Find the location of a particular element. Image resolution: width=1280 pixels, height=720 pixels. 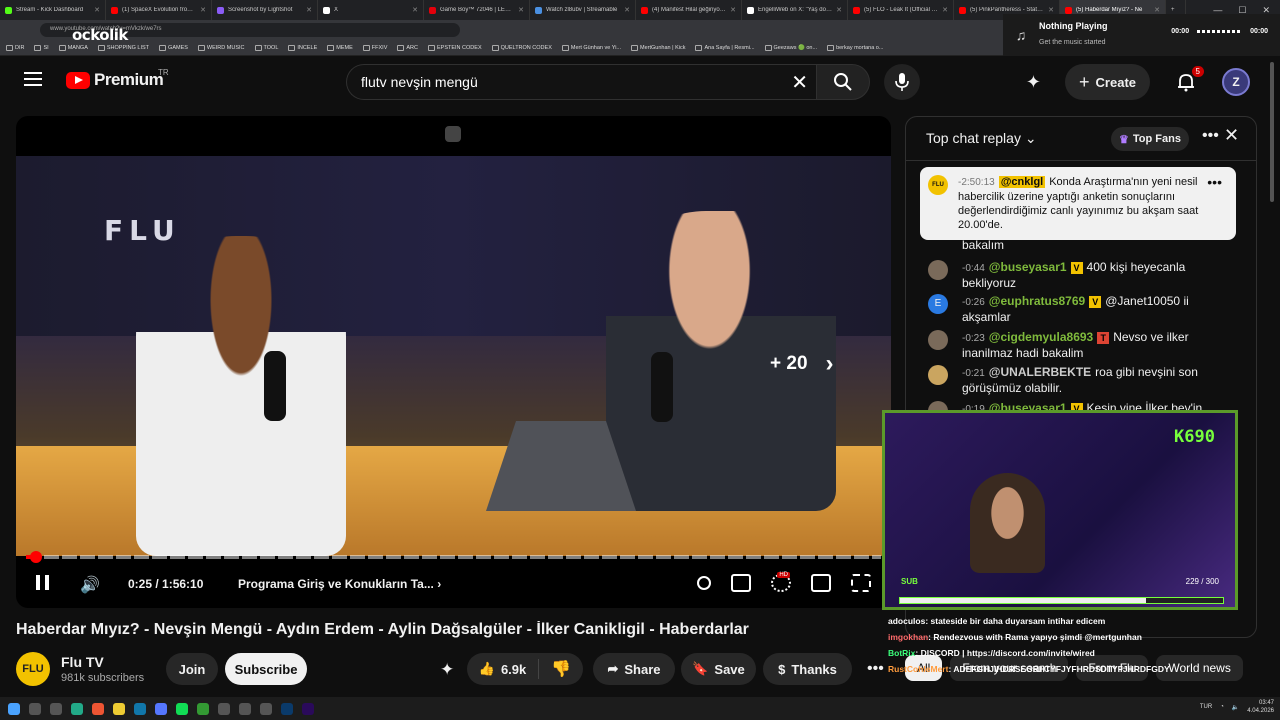

theater-mode-icon is located at coordinates (821, 583).